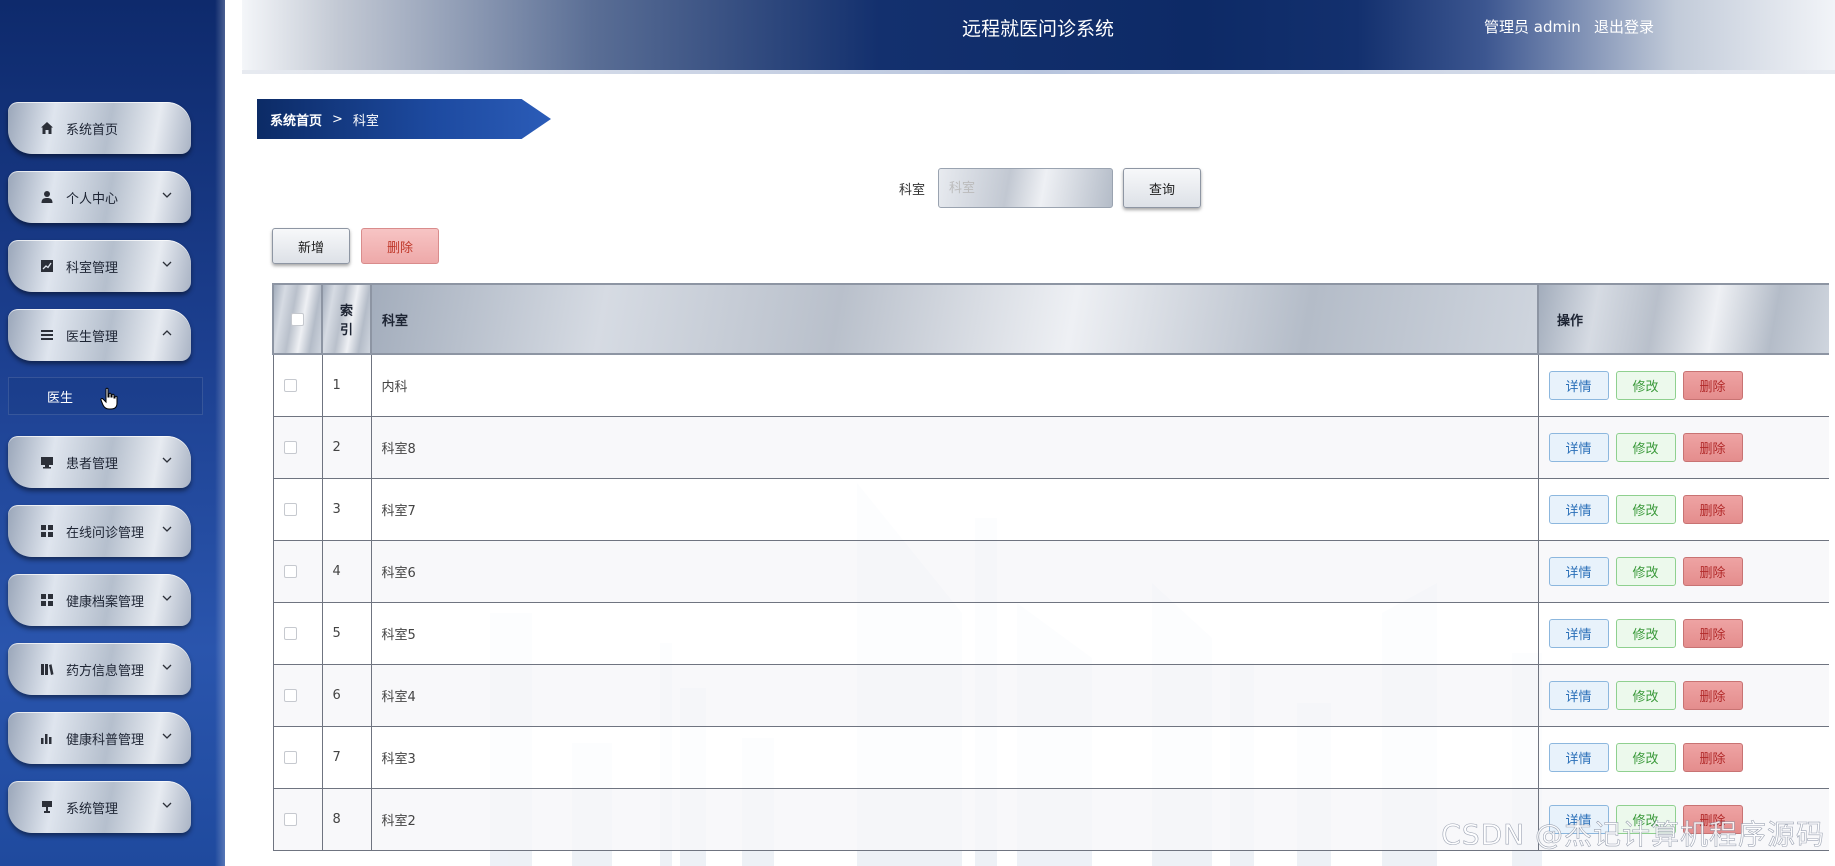  I want to click on menu-item-health-science: 健康科普管理, so click(99, 738).